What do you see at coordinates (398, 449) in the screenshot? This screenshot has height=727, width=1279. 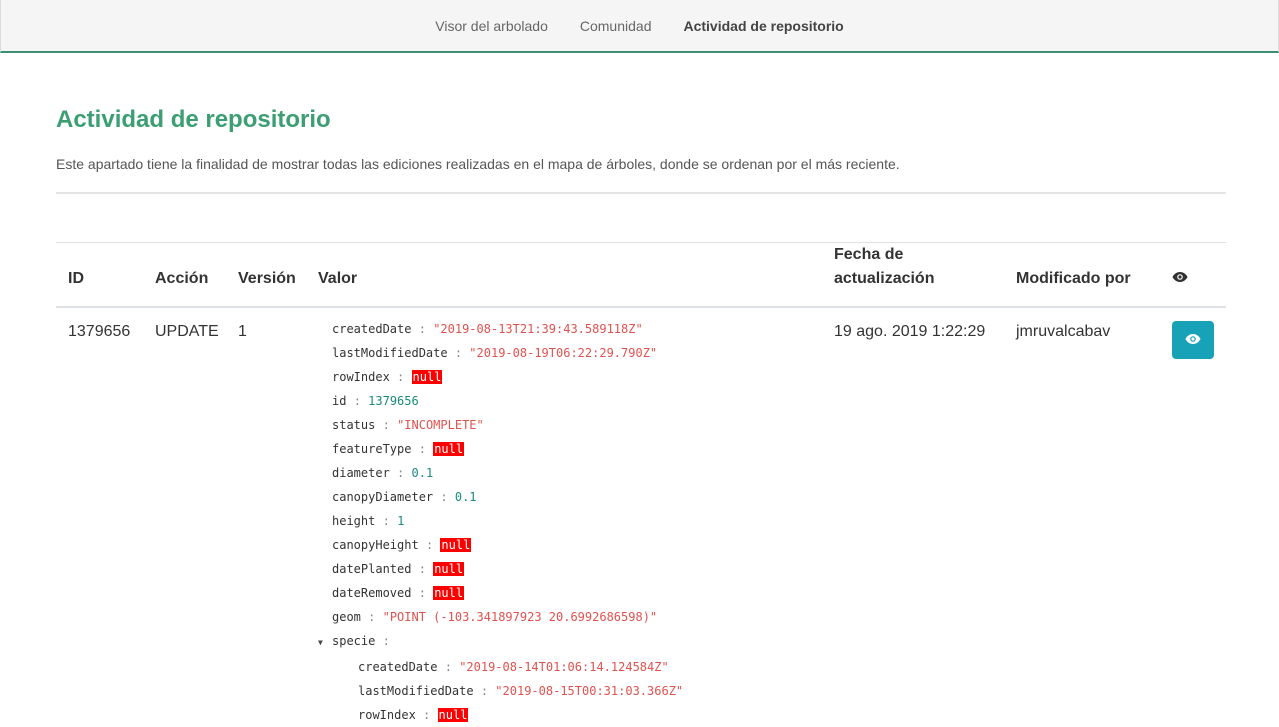 I see `json-entry: featureType : null` at bounding box center [398, 449].